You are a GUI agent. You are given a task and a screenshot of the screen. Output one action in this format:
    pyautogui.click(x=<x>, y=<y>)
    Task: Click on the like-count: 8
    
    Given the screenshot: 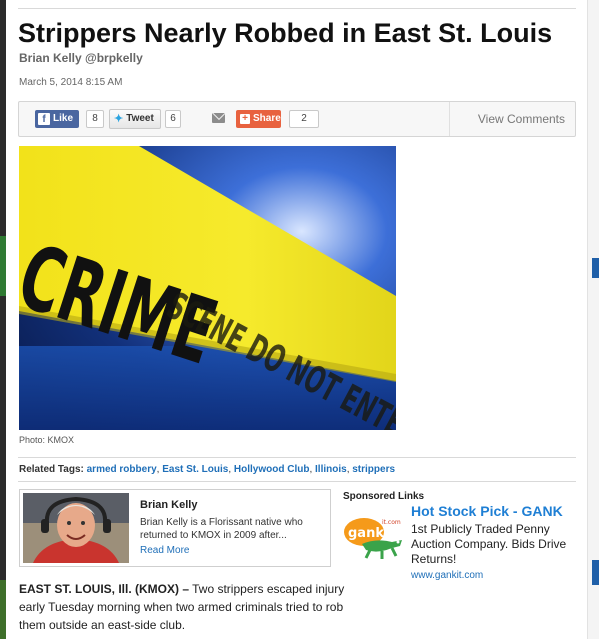 What is the action you would take?
    pyautogui.click(x=95, y=119)
    